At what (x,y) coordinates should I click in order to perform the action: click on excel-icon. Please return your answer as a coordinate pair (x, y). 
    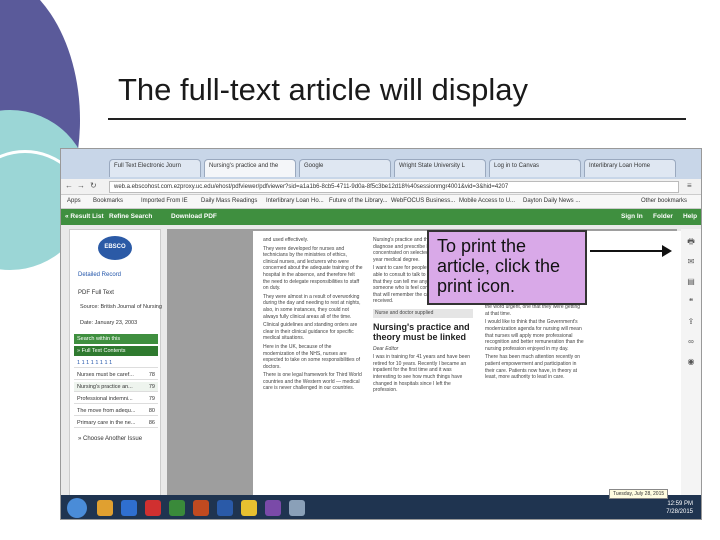
    Looking at the image, I should click on (177, 508).